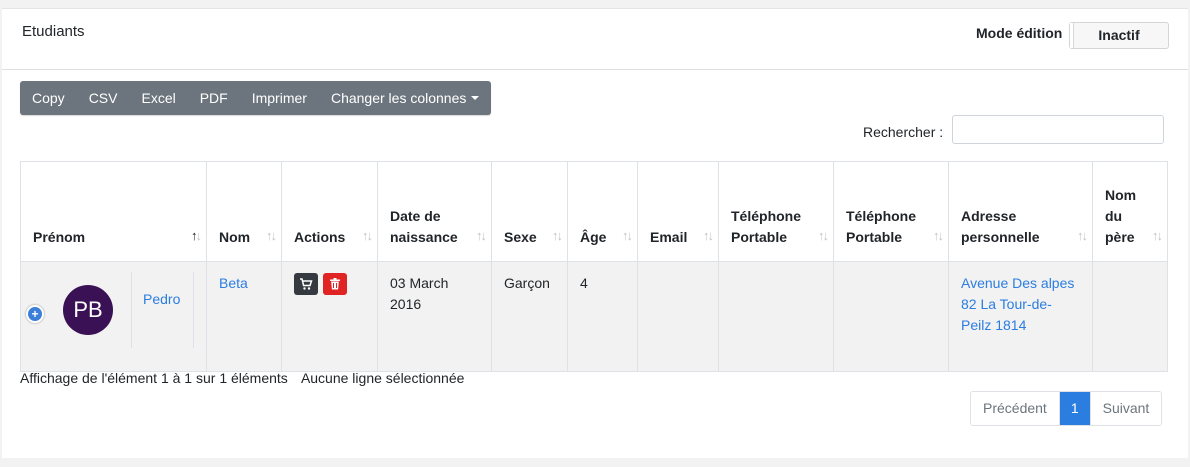  Describe the element at coordinates (1018, 283) in the screenshot. I see `address-line: Avenue Des alpes` at that location.